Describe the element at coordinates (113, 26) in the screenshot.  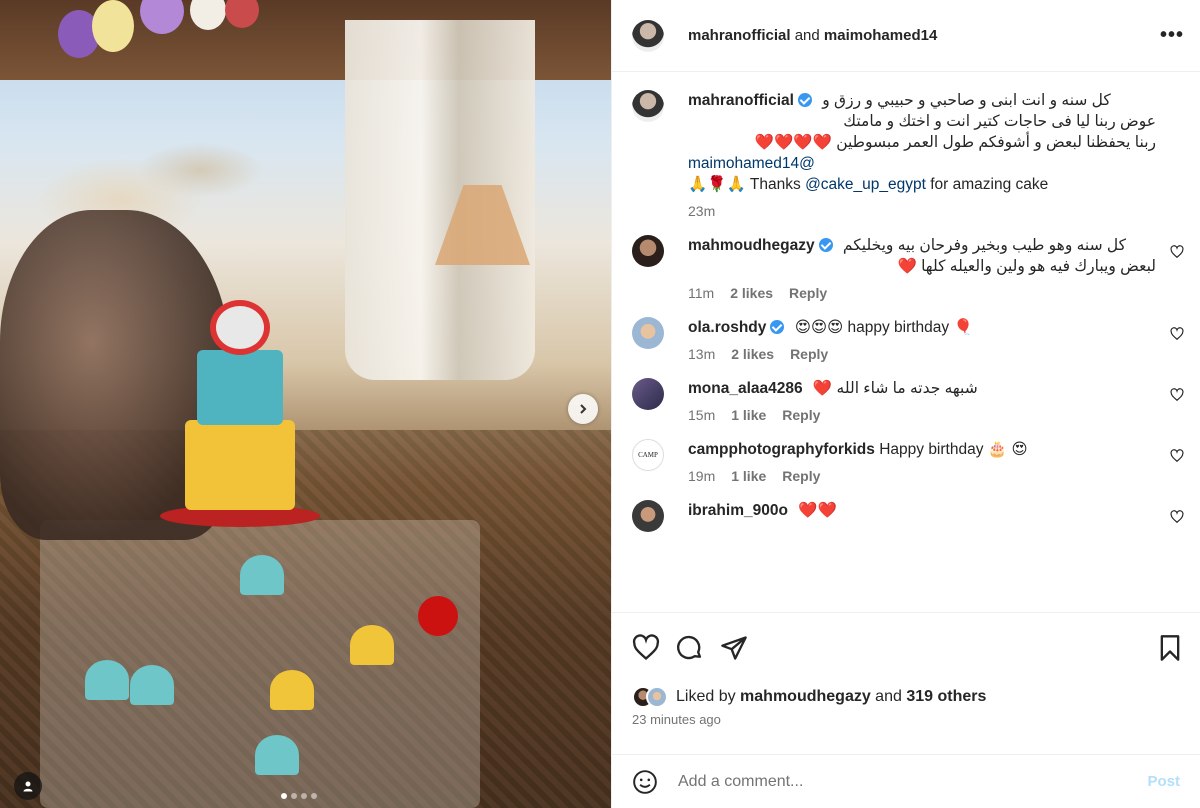
I see `balloon` at that location.